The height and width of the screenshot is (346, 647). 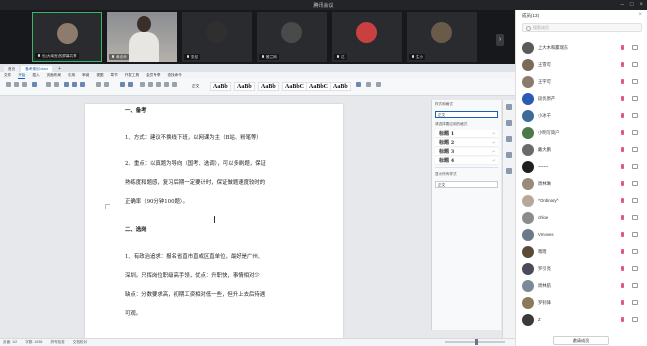 What do you see at coordinates (67, 37) in the screenshot?
I see `participant-tile: 也(大南宫)的屏幕共享` at bounding box center [67, 37].